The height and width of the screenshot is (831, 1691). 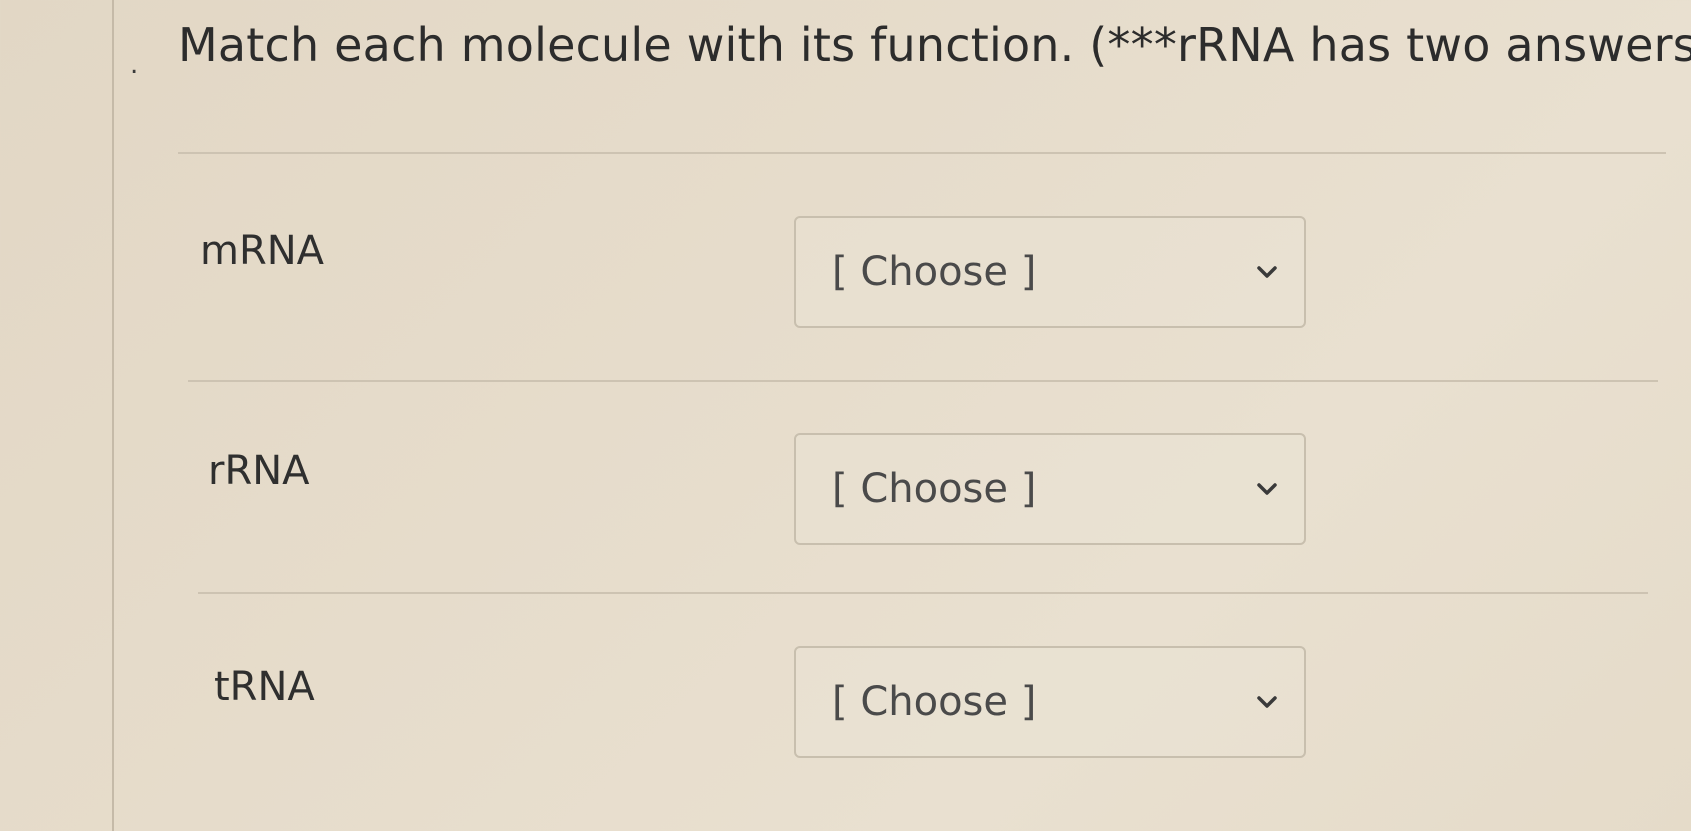 I want to click on row-label-mrna: mRNA, so click(x=262, y=251).